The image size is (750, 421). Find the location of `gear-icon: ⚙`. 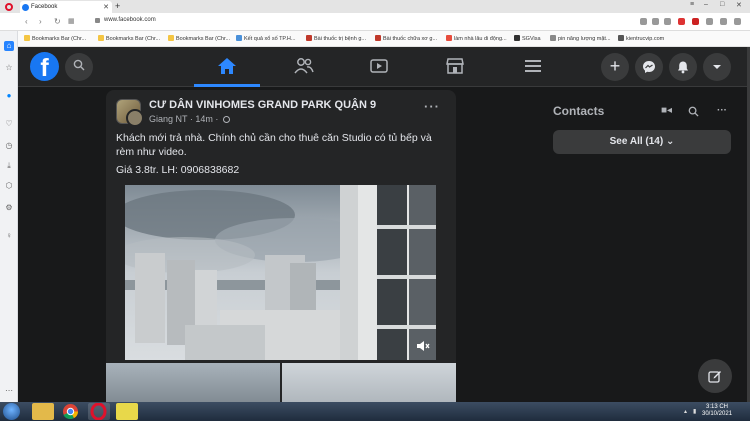

gear-icon: ⚙ is located at coordinates (9, 208).